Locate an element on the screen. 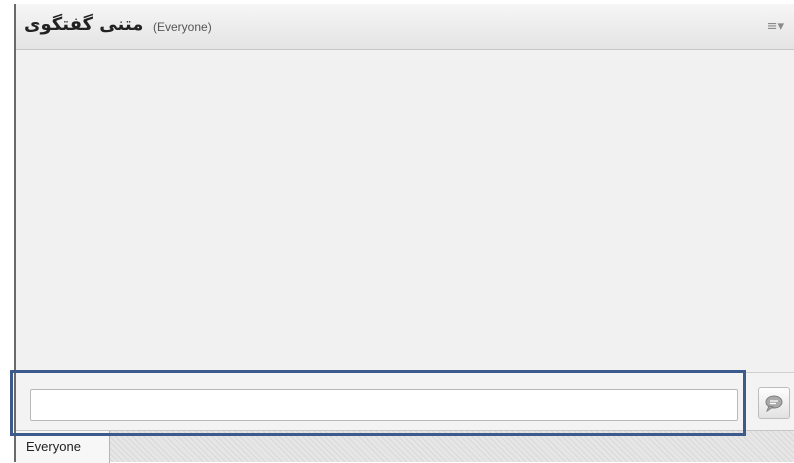 This screenshot has width=794, height=463. speech-bubble-icon is located at coordinates (774, 403).